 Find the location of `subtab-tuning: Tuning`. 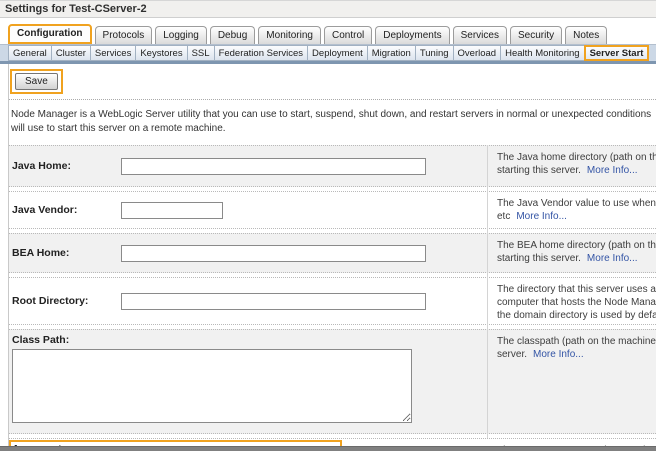

subtab-tuning: Tuning is located at coordinates (433, 53).